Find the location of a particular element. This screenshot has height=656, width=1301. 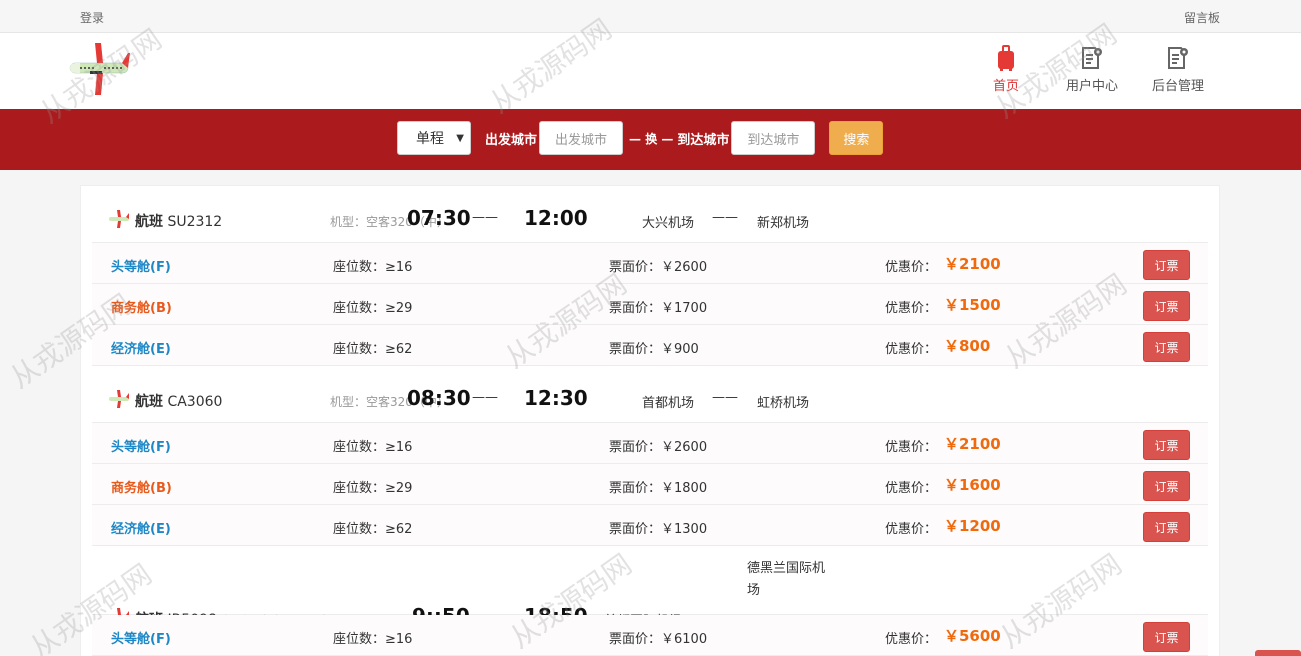

top-bar: 登录 留言板 is located at coordinates (650, 16).